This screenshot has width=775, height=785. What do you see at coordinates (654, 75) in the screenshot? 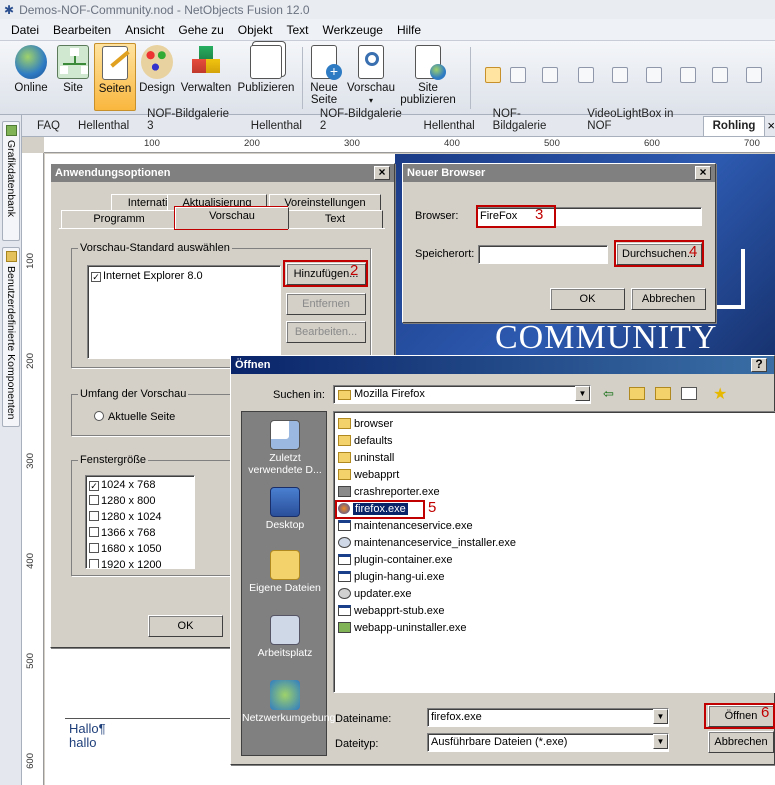
I see `table-tool-icon` at bounding box center [654, 75].